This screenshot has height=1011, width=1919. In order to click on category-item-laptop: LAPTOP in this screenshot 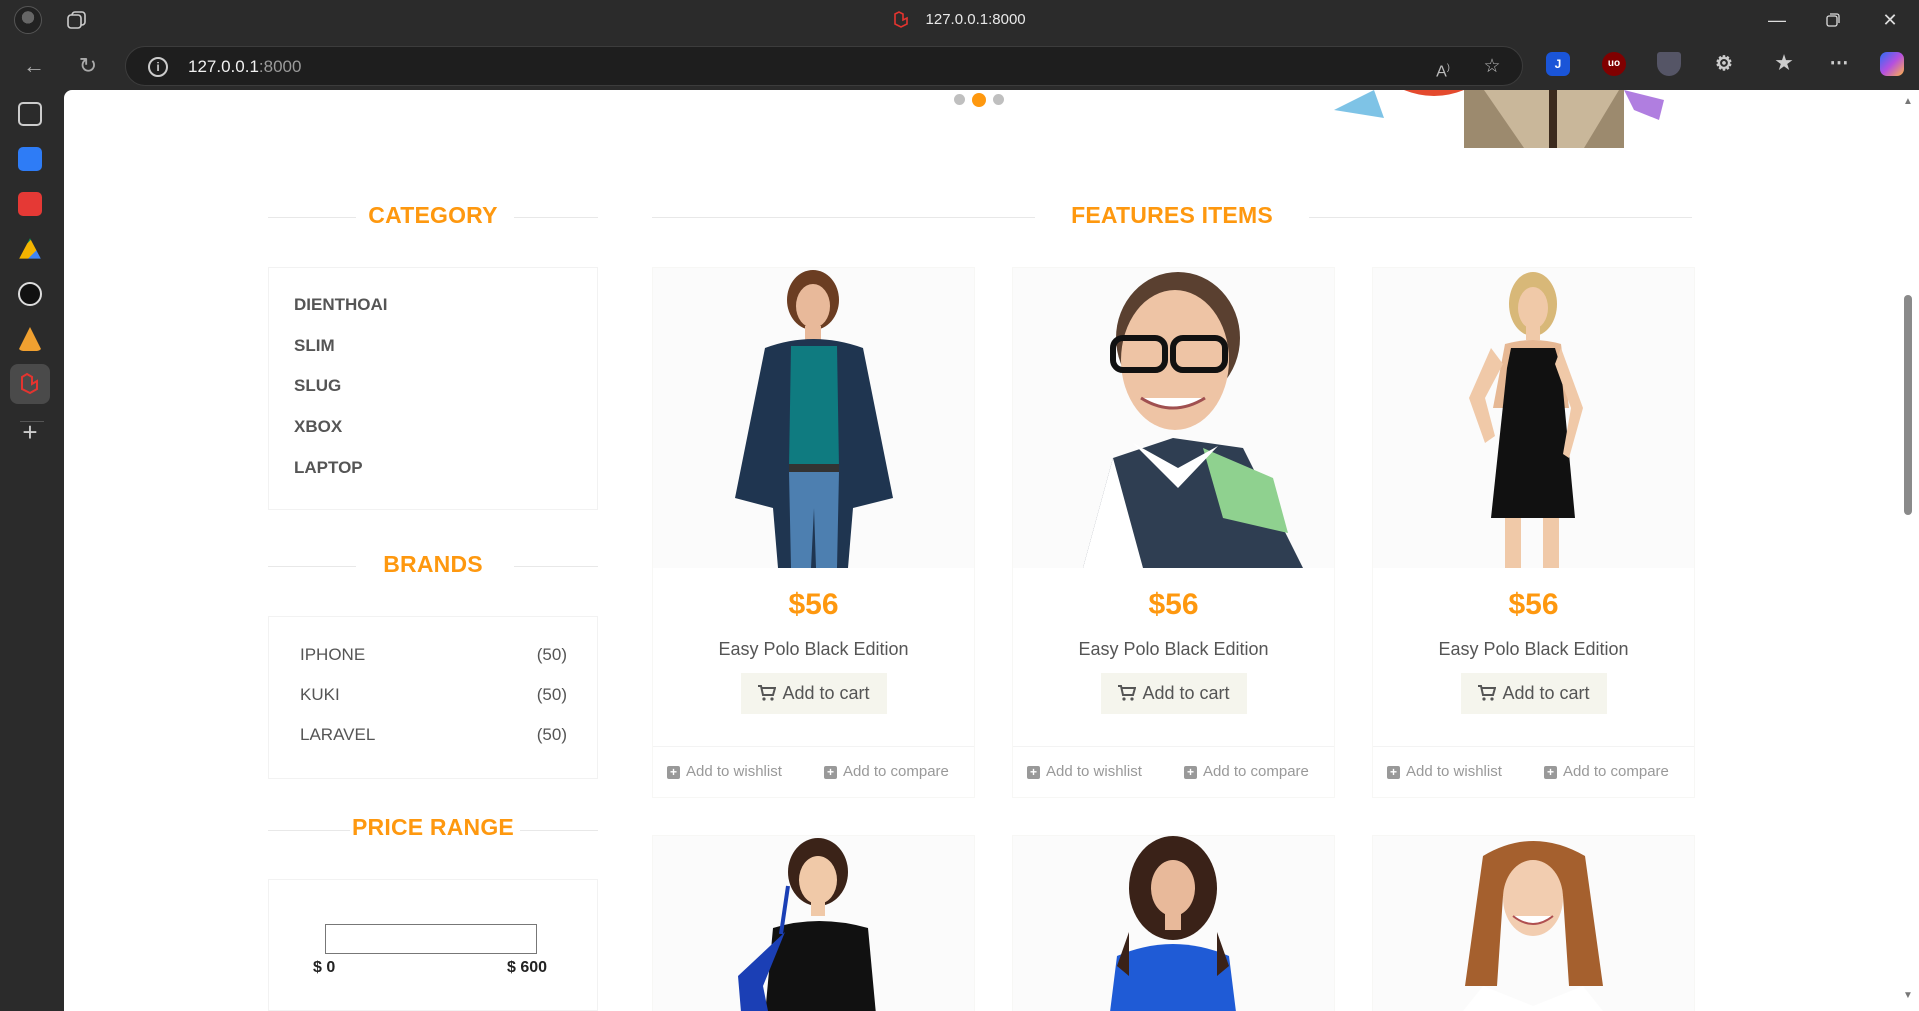, I will do `click(328, 468)`.